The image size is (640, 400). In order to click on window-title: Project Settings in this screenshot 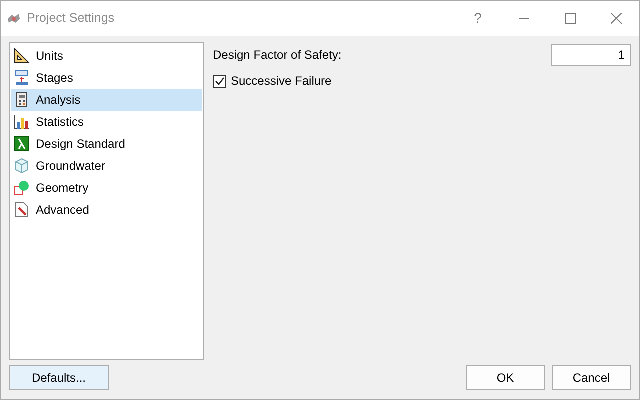, I will do `click(71, 19)`.